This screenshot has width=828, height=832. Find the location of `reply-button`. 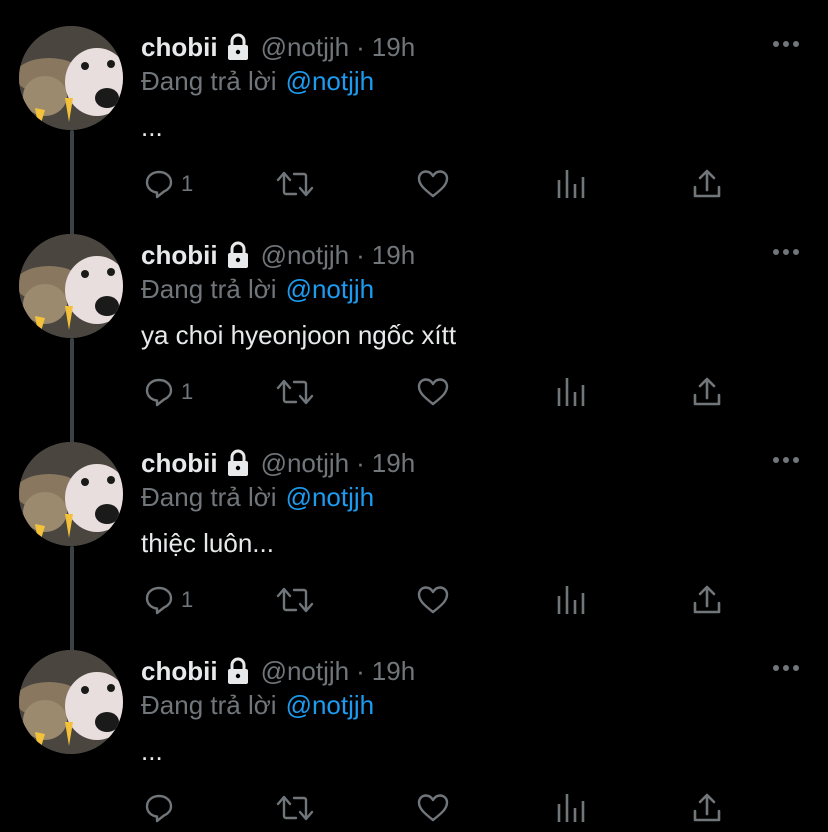

reply-button is located at coordinates (162, 808).